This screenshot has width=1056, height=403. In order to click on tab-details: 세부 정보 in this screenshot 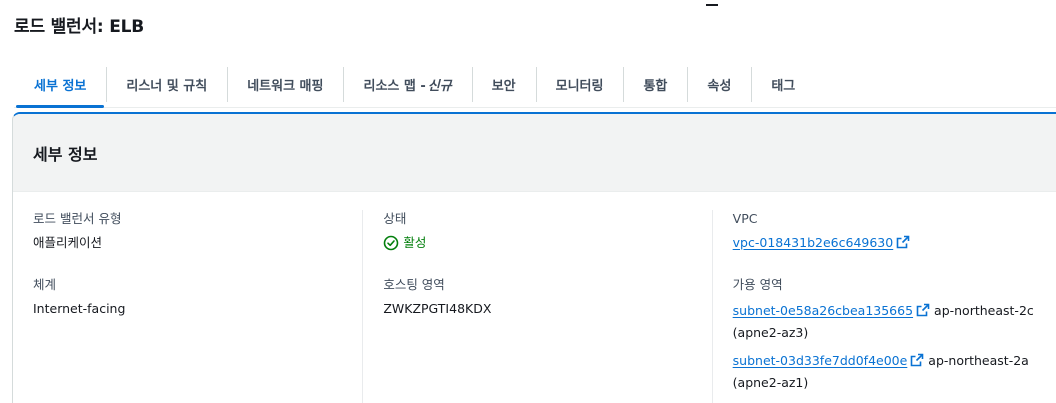, I will do `click(60, 85)`.